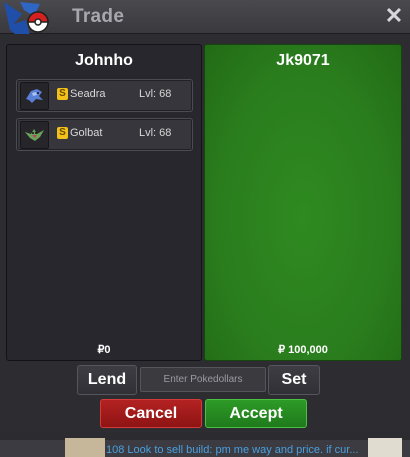 Image resolution: width=410 pixels, height=457 pixels. What do you see at coordinates (88, 94) in the screenshot?
I see `item-name: Seadra` at bounding box center [88, 94].